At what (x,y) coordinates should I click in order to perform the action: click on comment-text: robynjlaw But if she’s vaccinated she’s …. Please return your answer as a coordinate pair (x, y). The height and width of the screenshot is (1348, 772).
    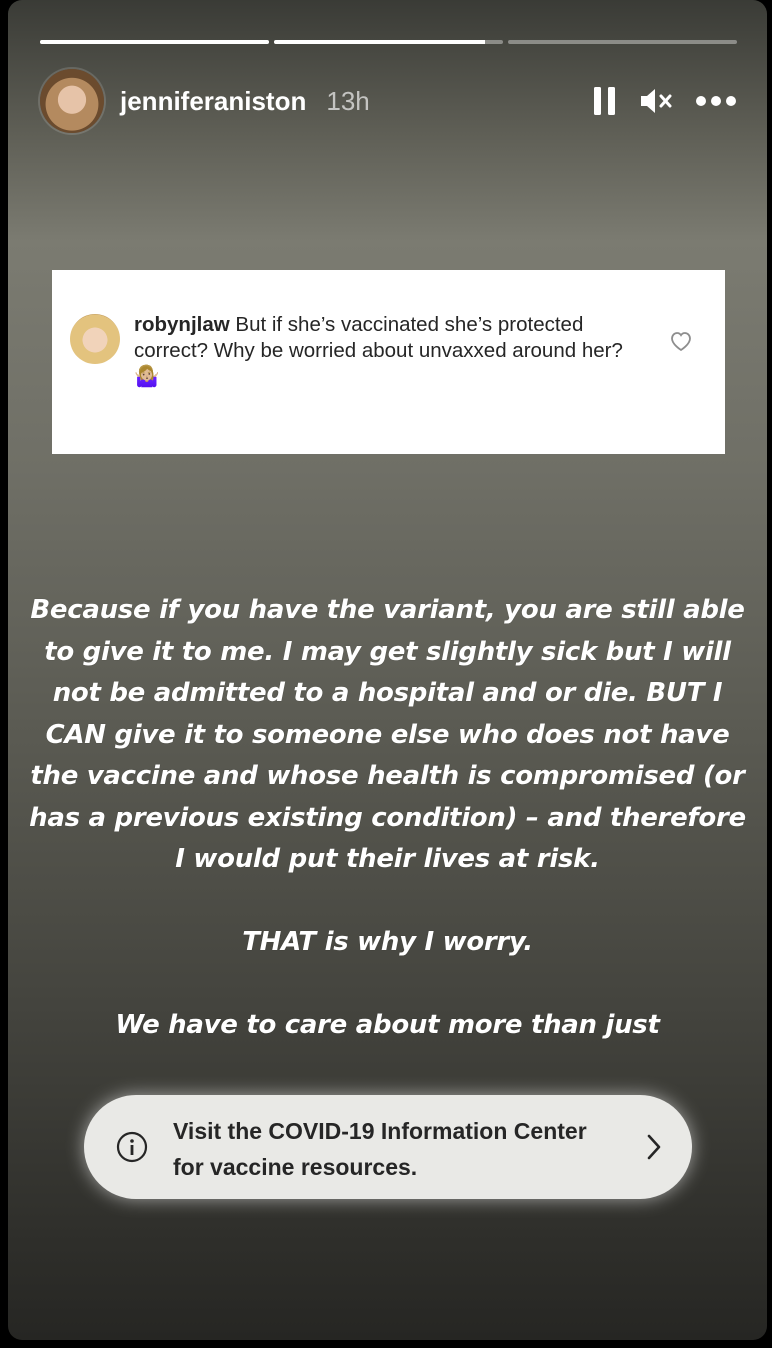
    Looking at the image, I should click on (391, 351).